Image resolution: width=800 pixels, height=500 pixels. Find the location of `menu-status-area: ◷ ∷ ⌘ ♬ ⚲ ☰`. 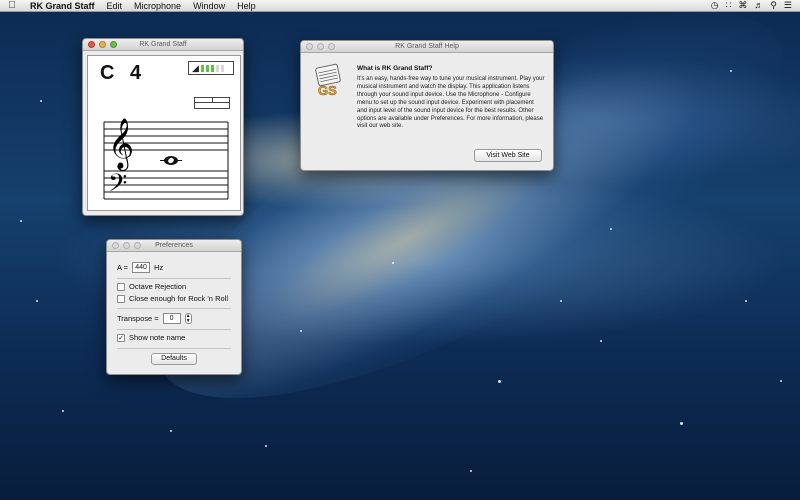

menu-status-area: ◷ ∷ ⌘ ♬ ⚲ ☰ is located at coordinates (755, 5).